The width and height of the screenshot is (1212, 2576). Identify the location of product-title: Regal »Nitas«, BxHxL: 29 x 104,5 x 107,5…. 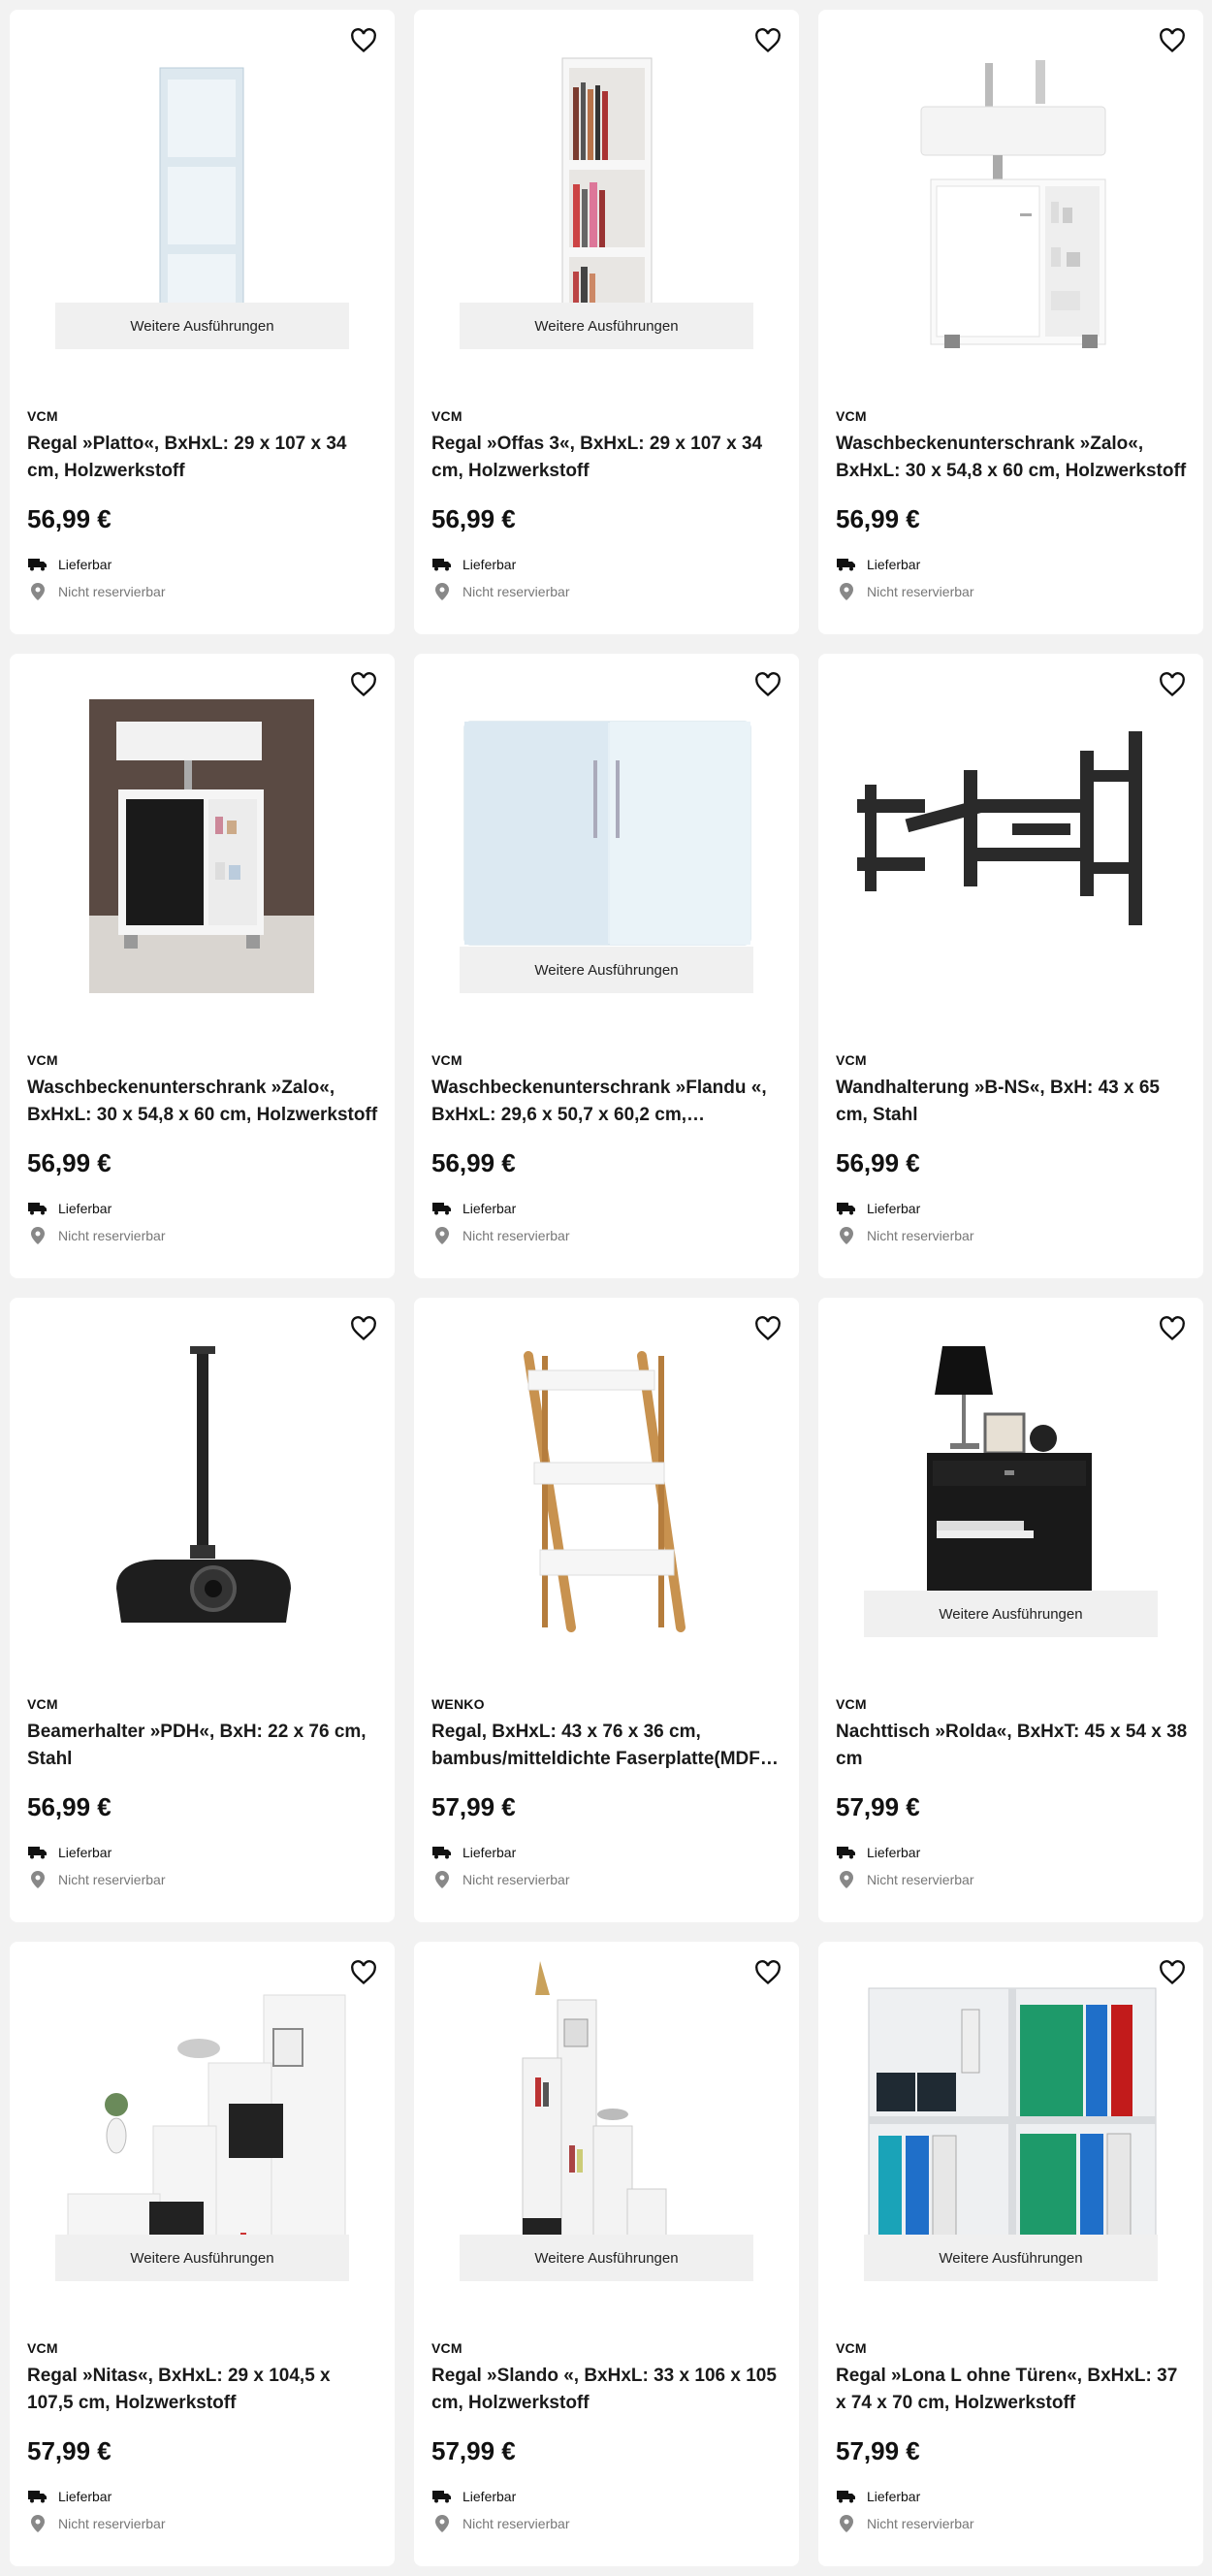
(204, 2390).